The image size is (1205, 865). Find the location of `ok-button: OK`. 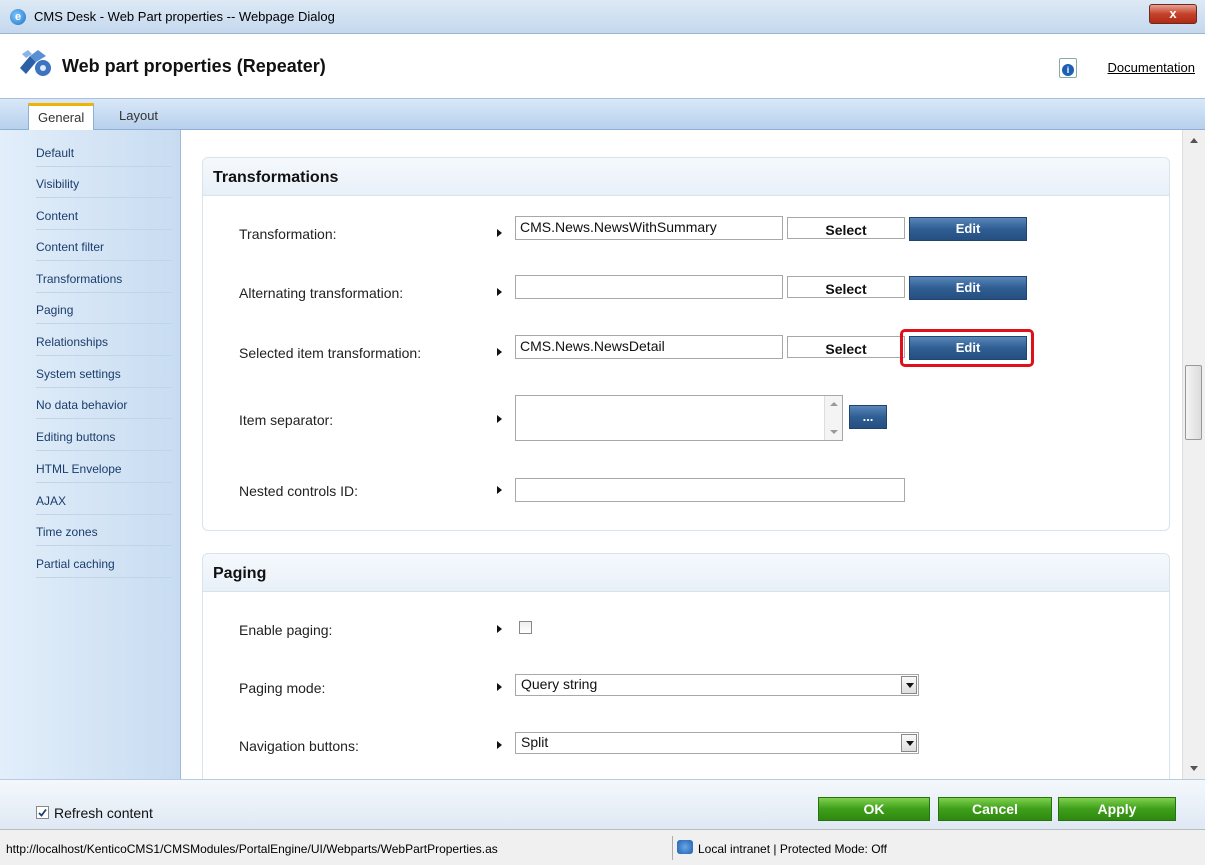

ok-button: OK is located at coordinates (874, 809).